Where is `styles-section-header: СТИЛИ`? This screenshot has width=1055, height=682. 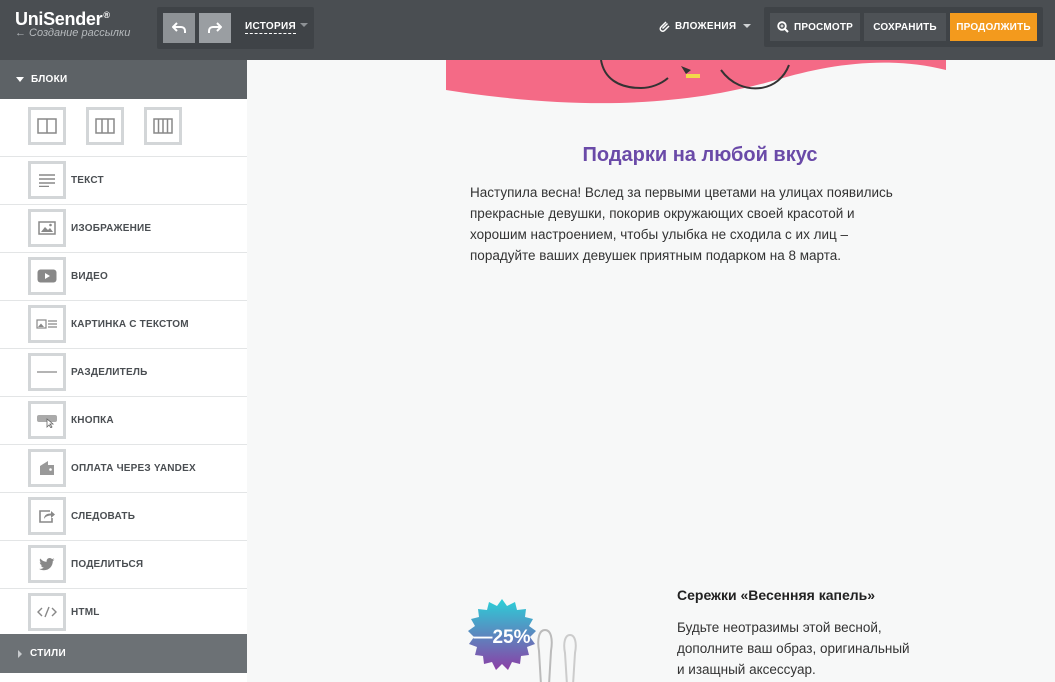 styles-section-header: СТИЛИ is located at coordinates (123, 653).